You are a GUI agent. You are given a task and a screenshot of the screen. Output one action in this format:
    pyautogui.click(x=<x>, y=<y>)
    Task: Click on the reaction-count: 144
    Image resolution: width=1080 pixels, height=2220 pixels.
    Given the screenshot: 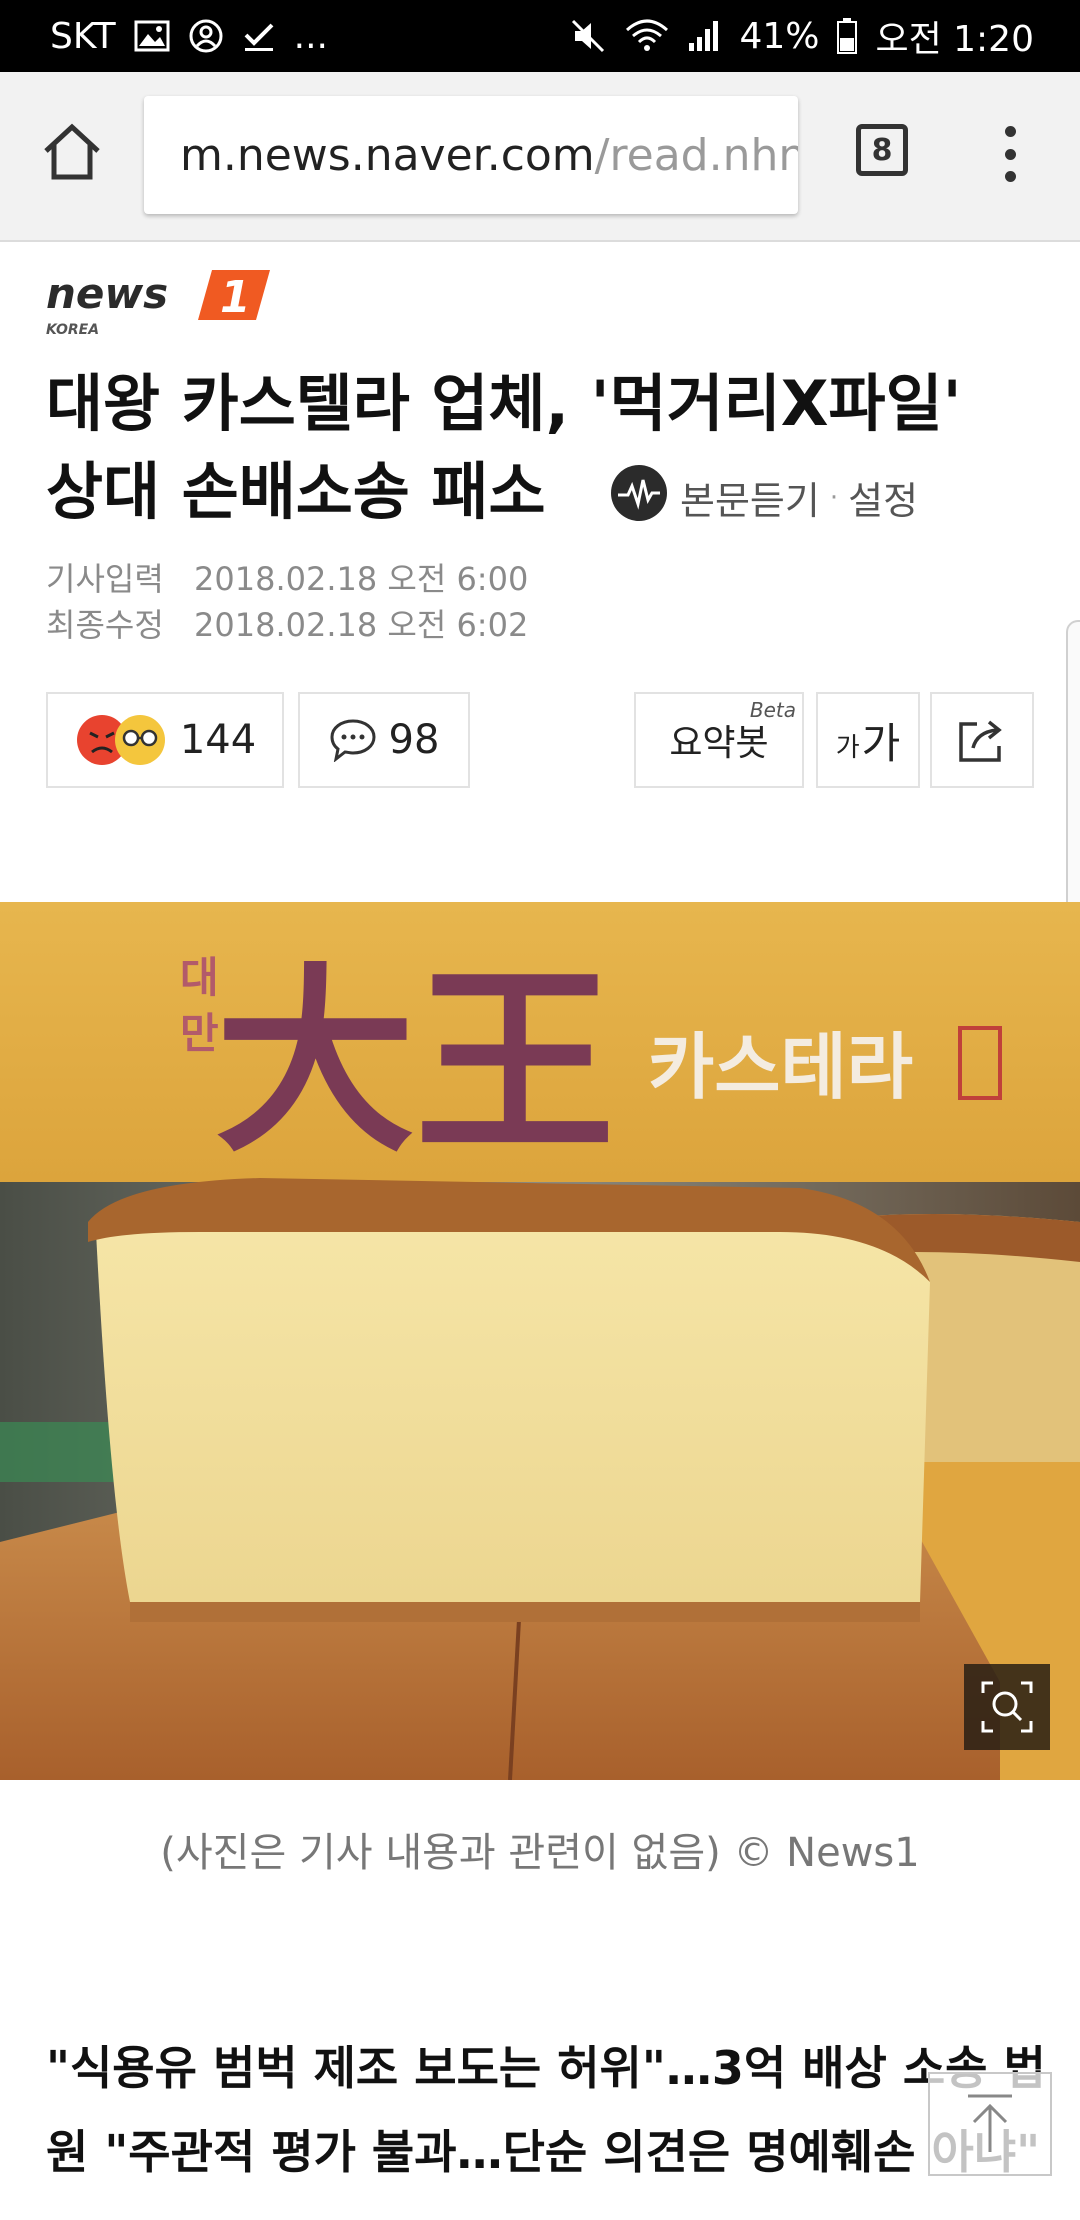 What is the action you would take?
    pyautogui.click(x=218, y=740)
    